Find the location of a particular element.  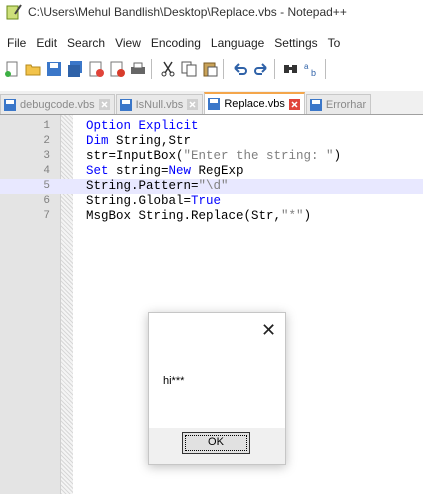

close-icon is located at coordinates (96, 69).